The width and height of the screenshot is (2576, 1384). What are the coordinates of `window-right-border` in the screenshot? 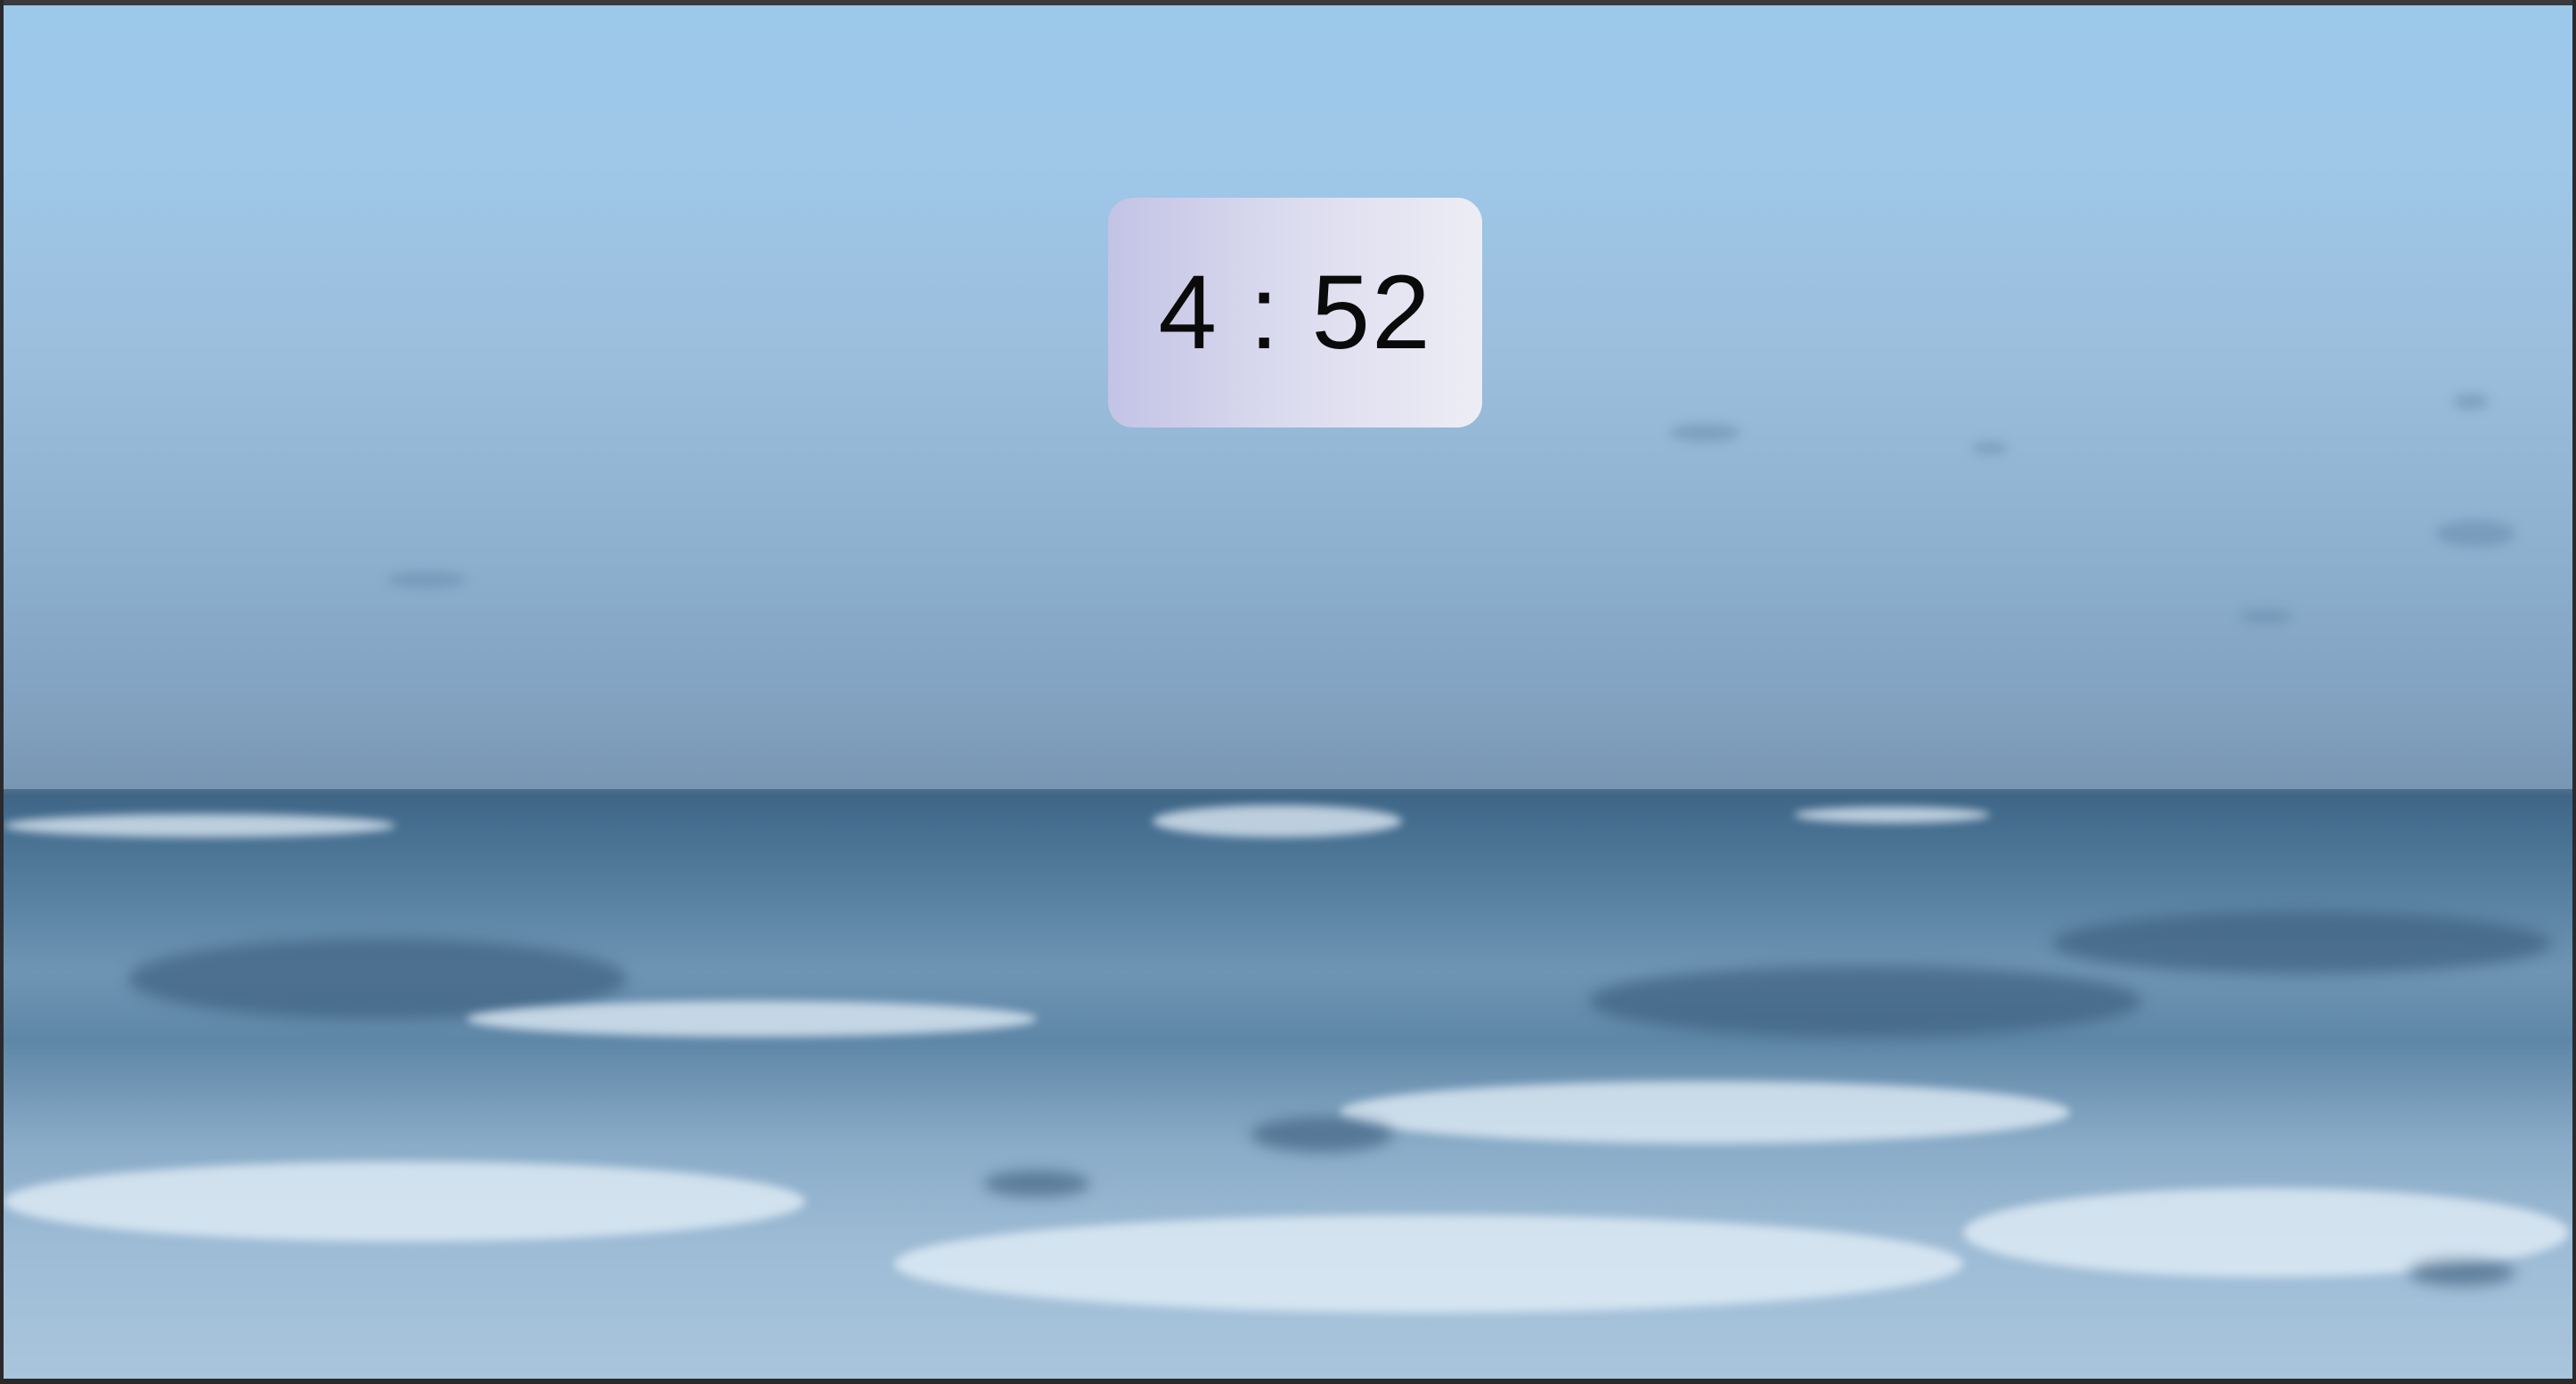 It's located at (2574, 692).